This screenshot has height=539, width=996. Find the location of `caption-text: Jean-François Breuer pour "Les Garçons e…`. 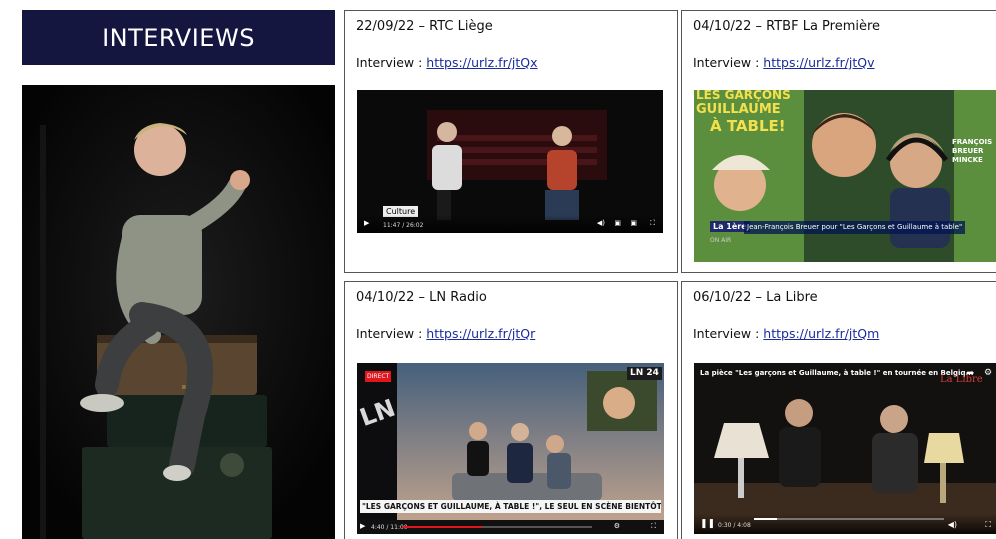

caption-text: Jean-François Breuer pour "Les Garçons e… is located at coordinates (855, 227).